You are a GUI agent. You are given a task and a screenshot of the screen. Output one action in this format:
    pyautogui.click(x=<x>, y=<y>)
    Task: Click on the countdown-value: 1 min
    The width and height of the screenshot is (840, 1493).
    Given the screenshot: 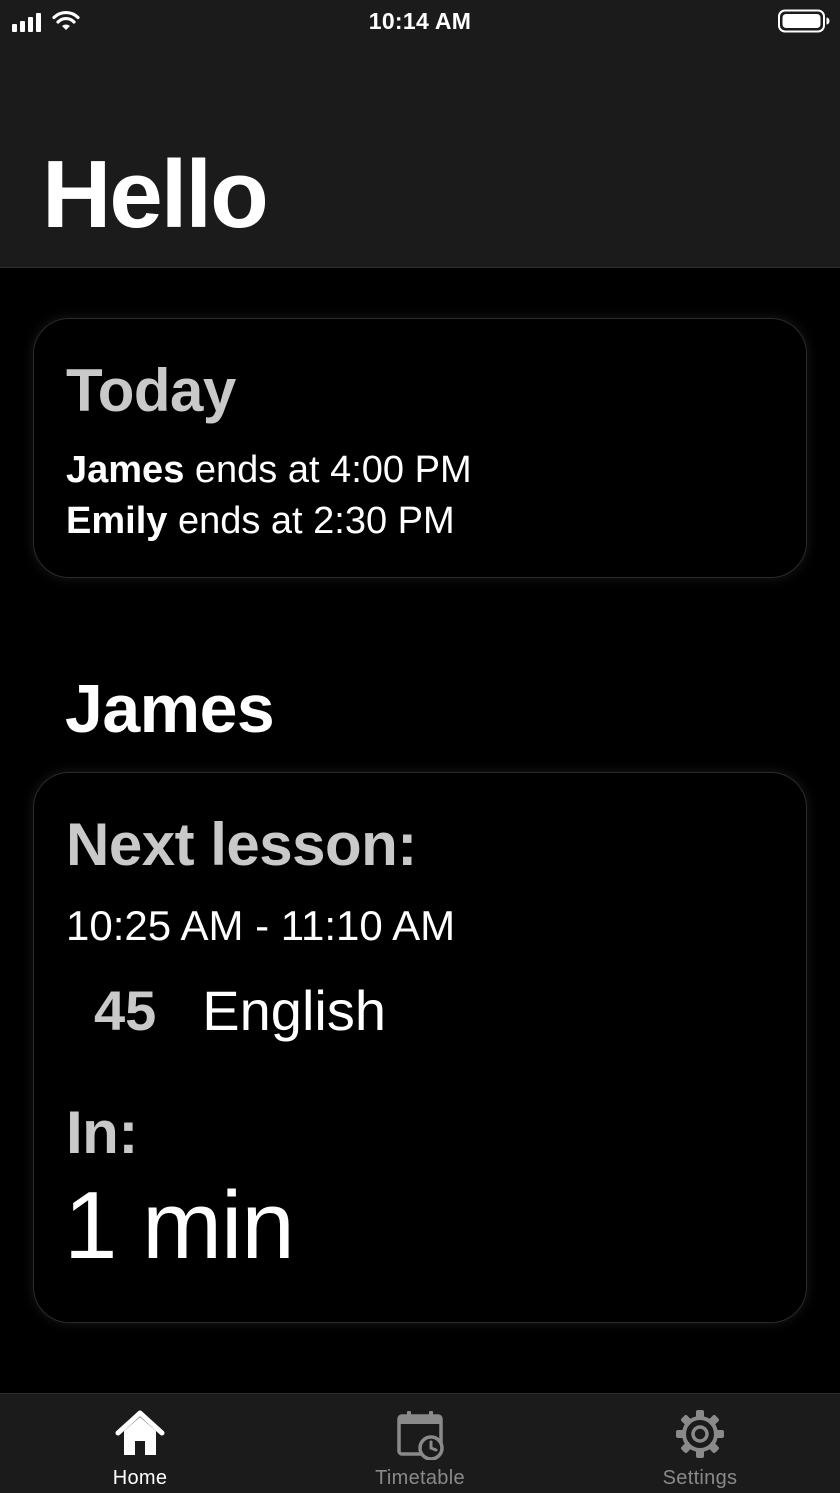 What is the action you would take?
    pyautogui.click(x=179, y=1225)
    